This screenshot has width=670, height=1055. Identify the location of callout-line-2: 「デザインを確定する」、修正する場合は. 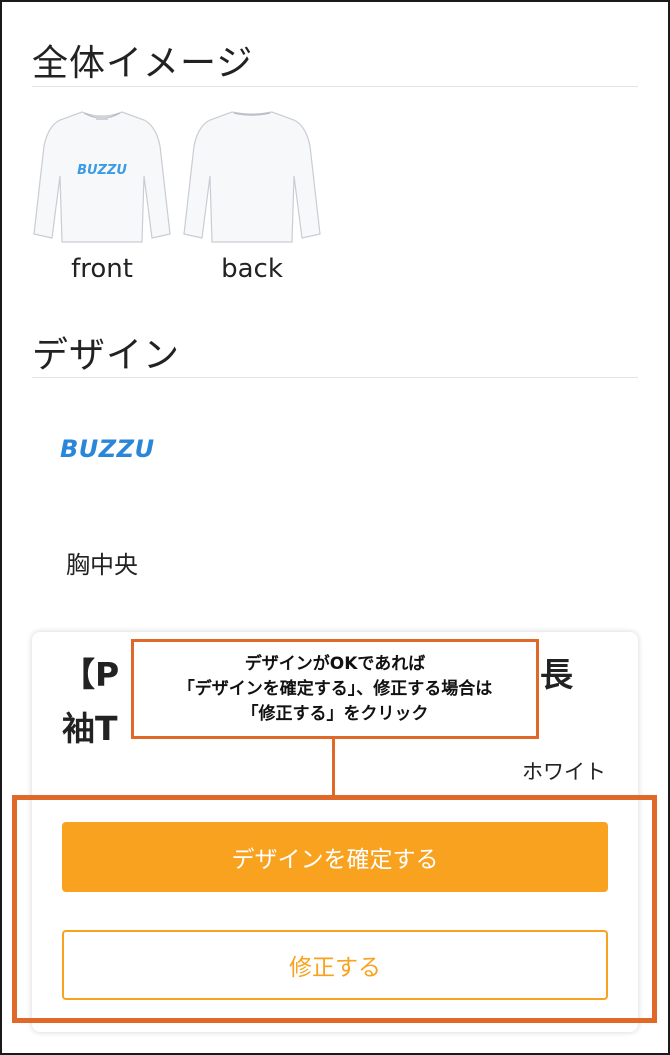
(335, 688).